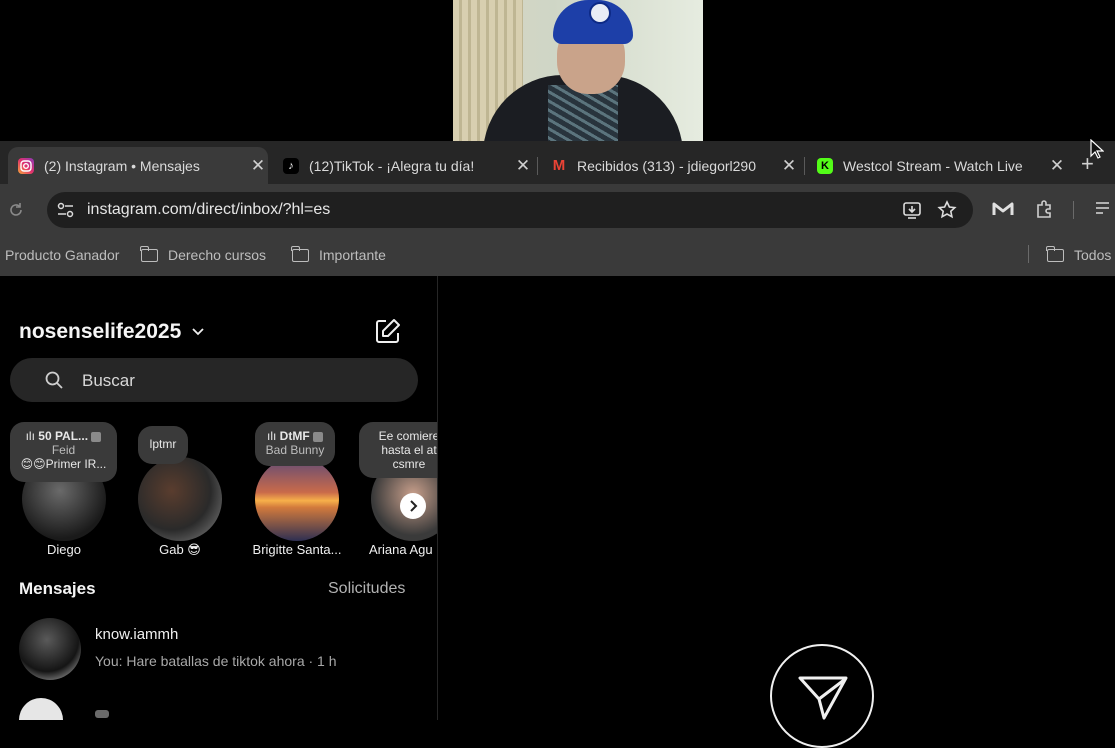  I want to click on tab-title: (12)TikTok - ¡Alegra tu día!, so click(392, 165).